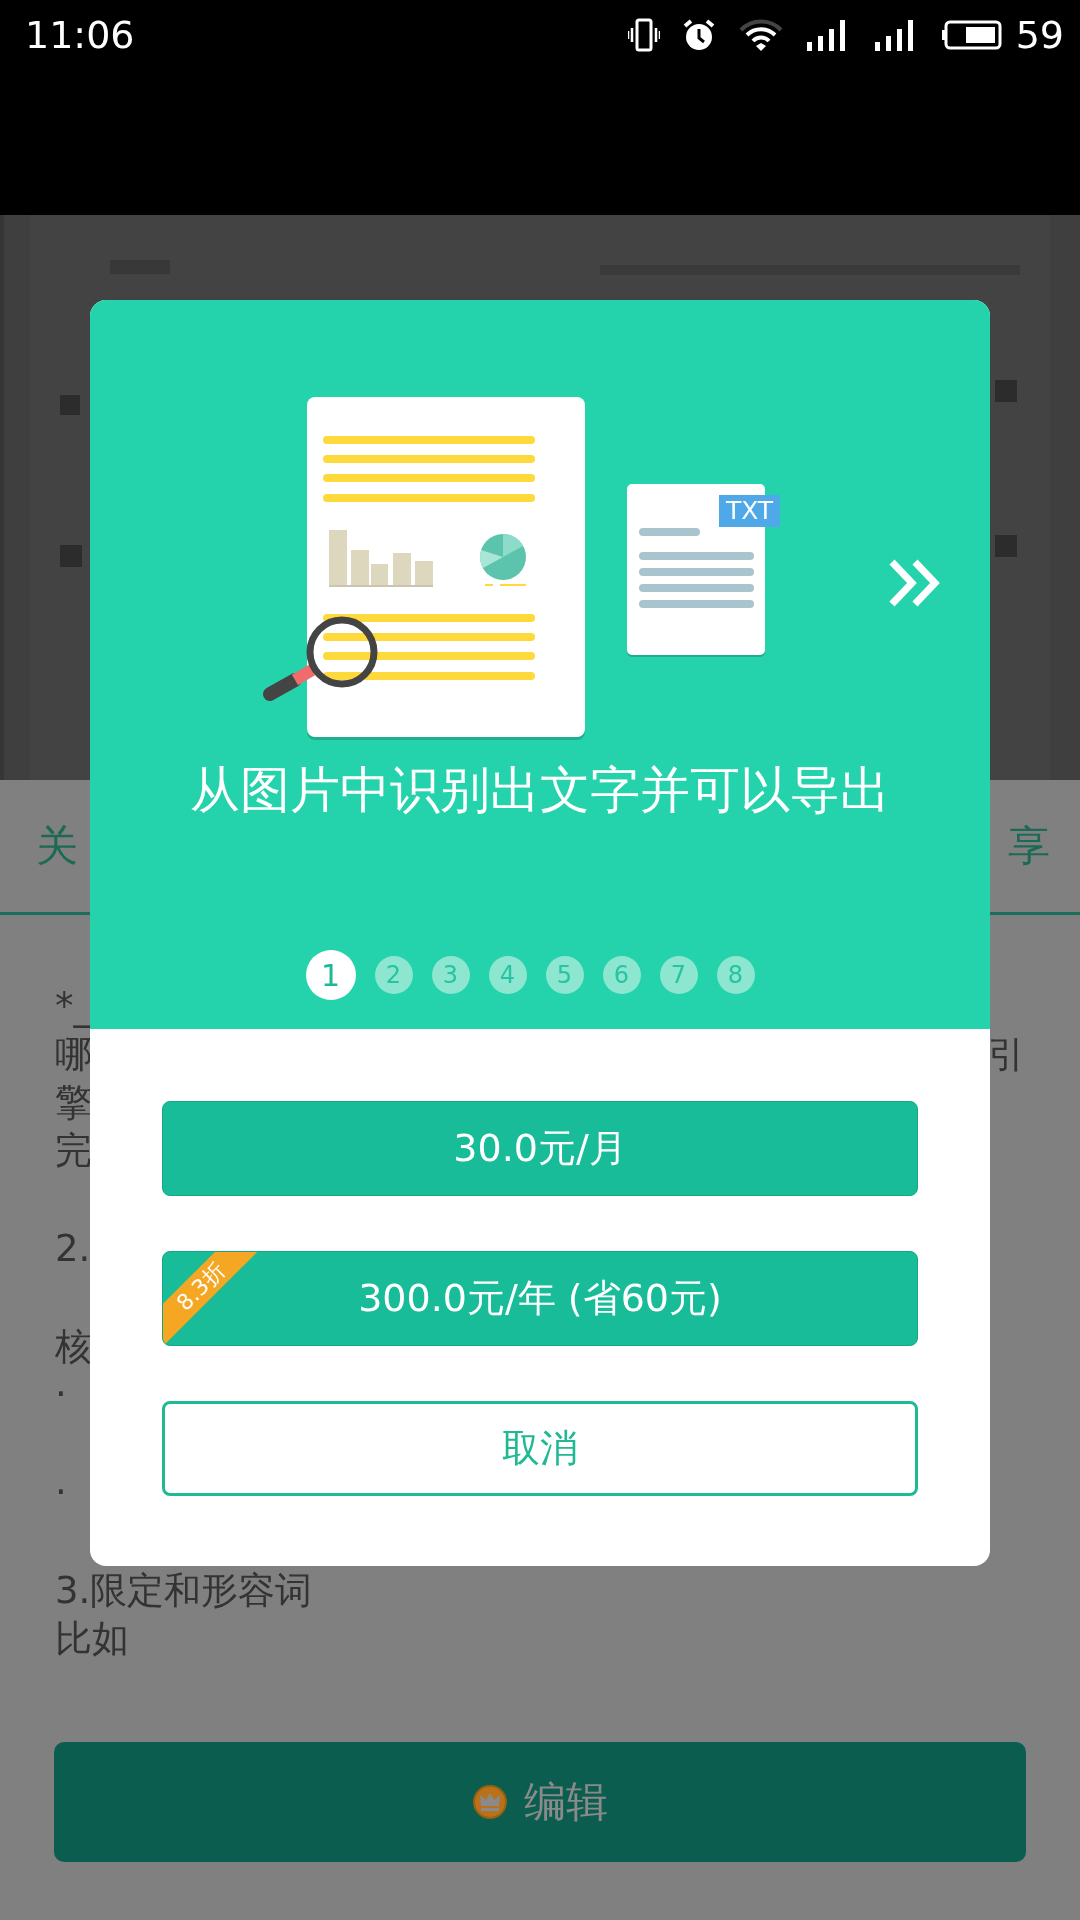  What do you see at coordinates (74, 1103) in the screenshot?
I see `text-line: 擎` at bounding box center [74, 1103].